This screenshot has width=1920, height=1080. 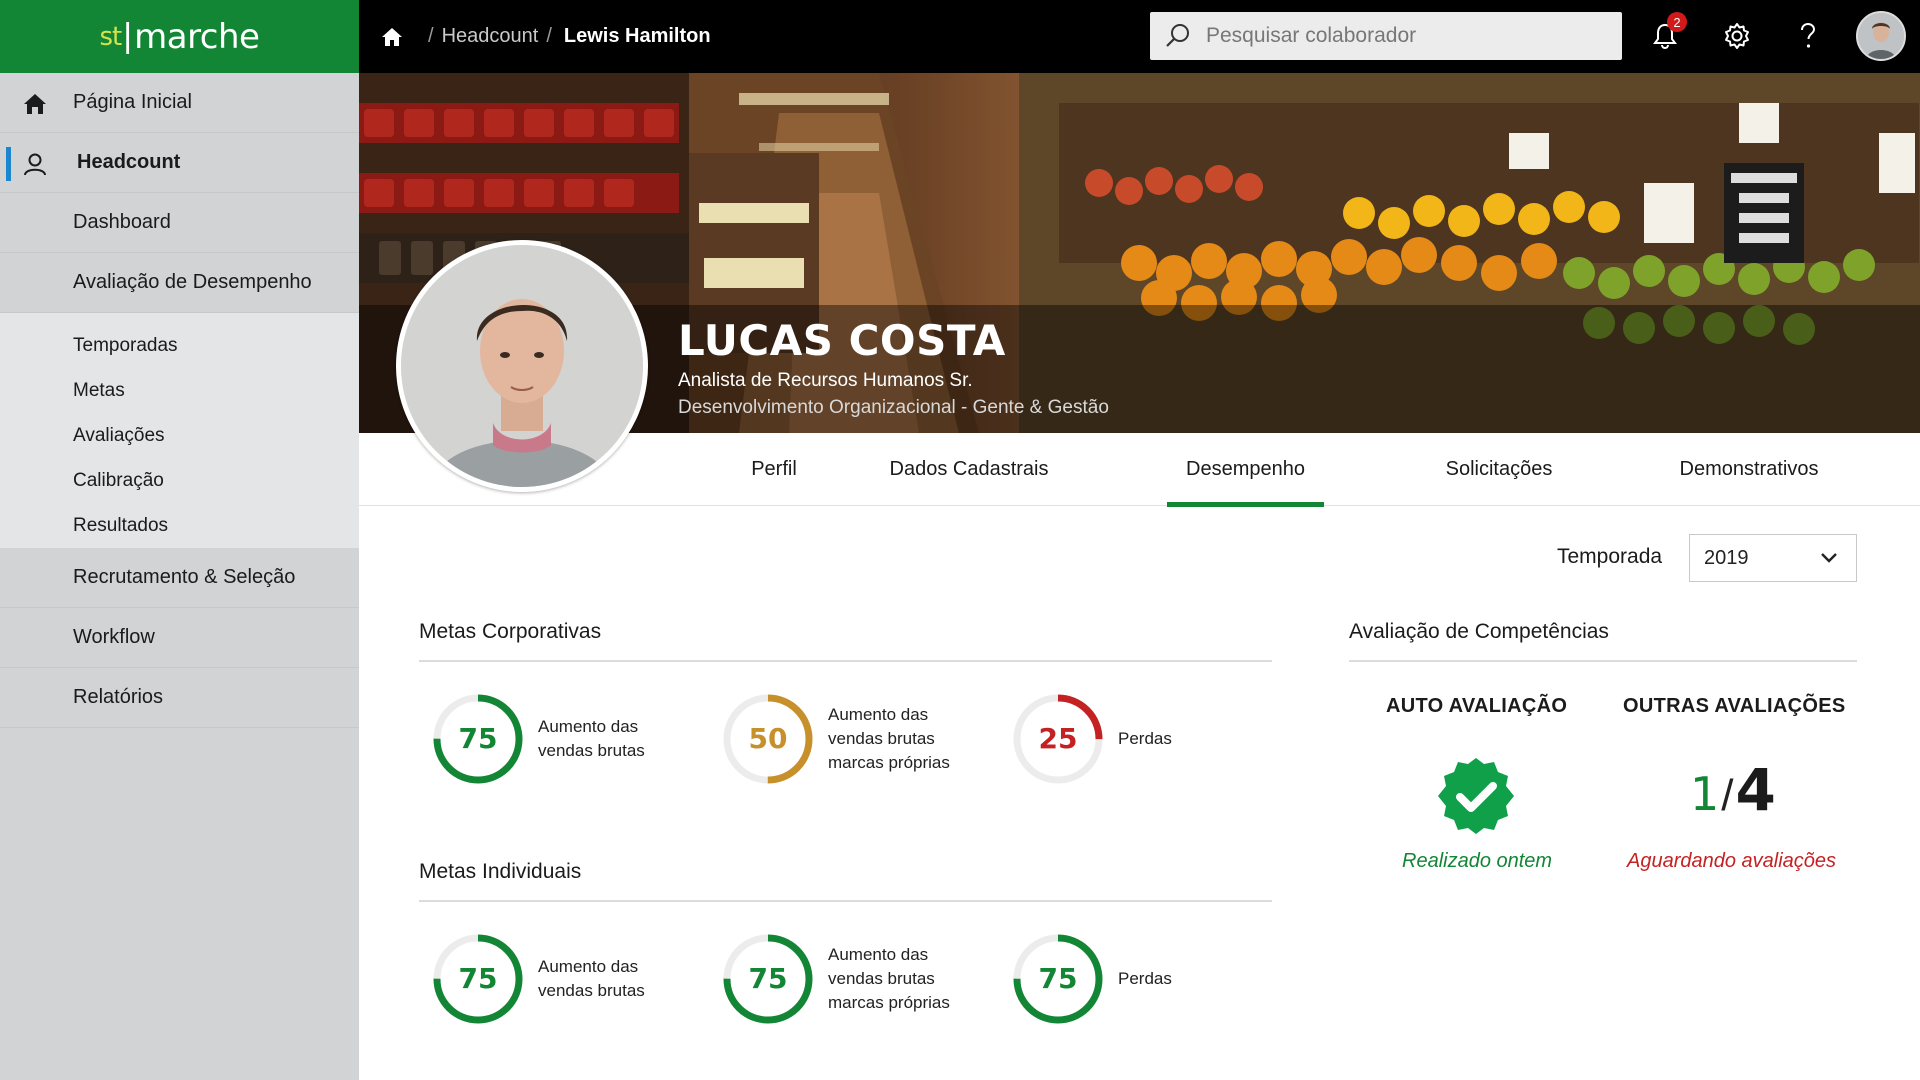 I want to click on search-box, so click(x=1386, y=36).